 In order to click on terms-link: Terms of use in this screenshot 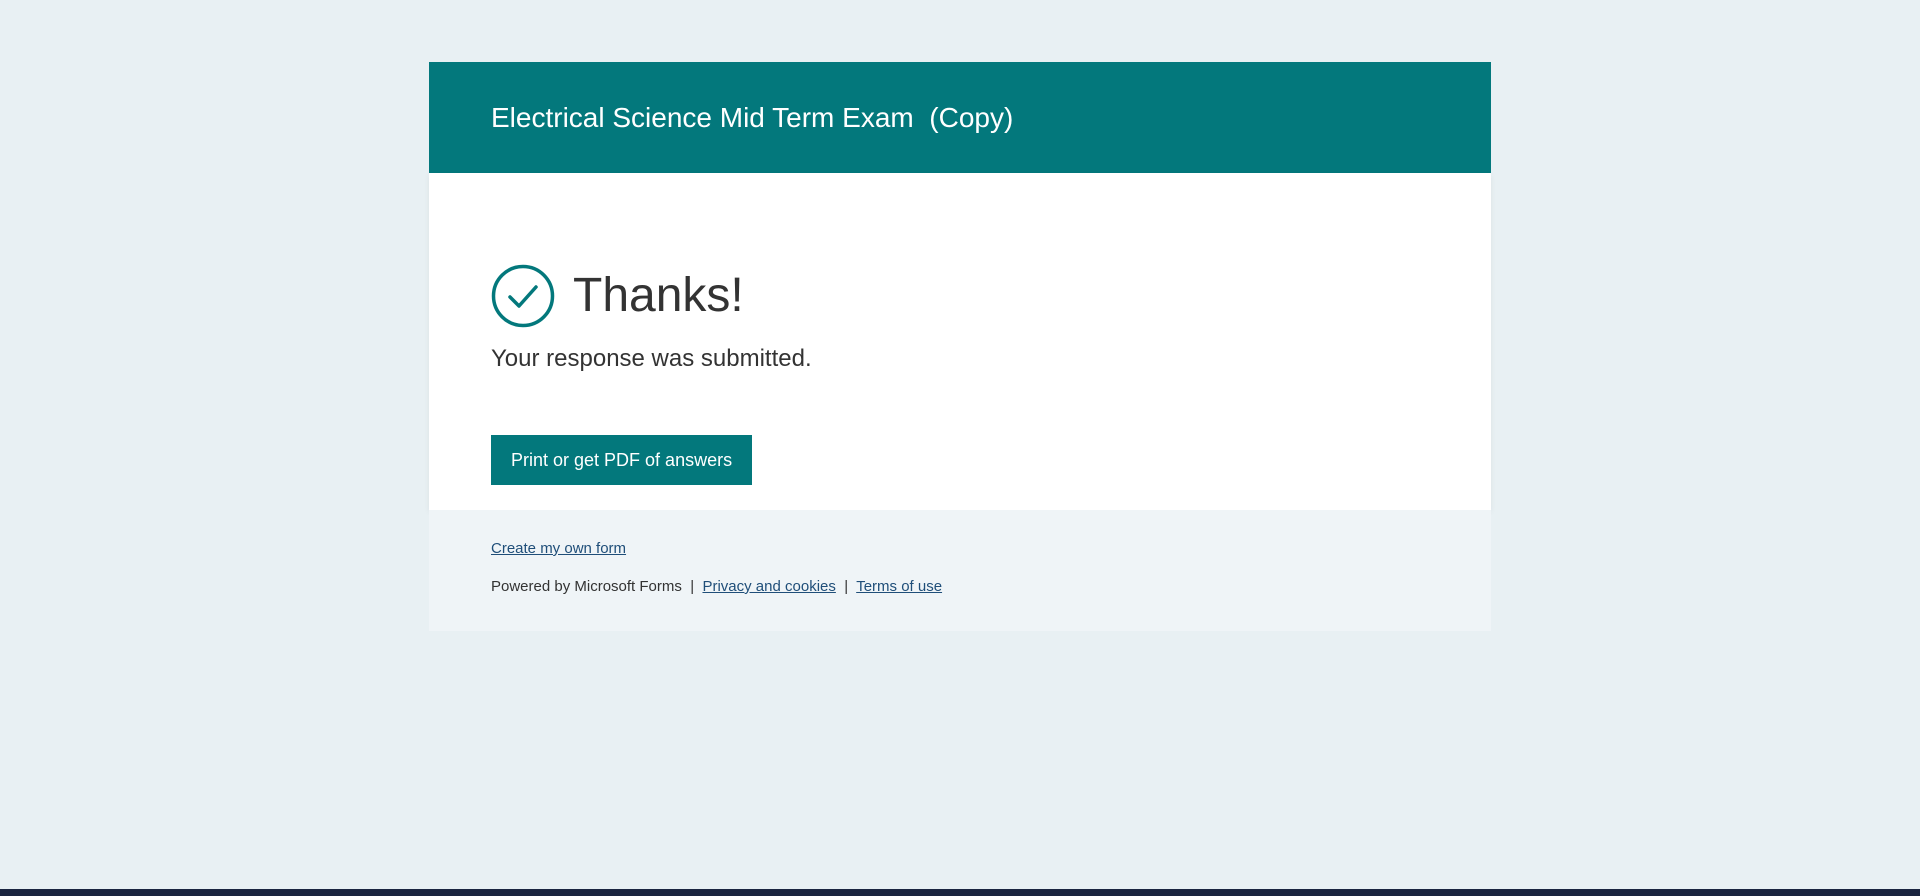, I will do `click(899, 586)`.